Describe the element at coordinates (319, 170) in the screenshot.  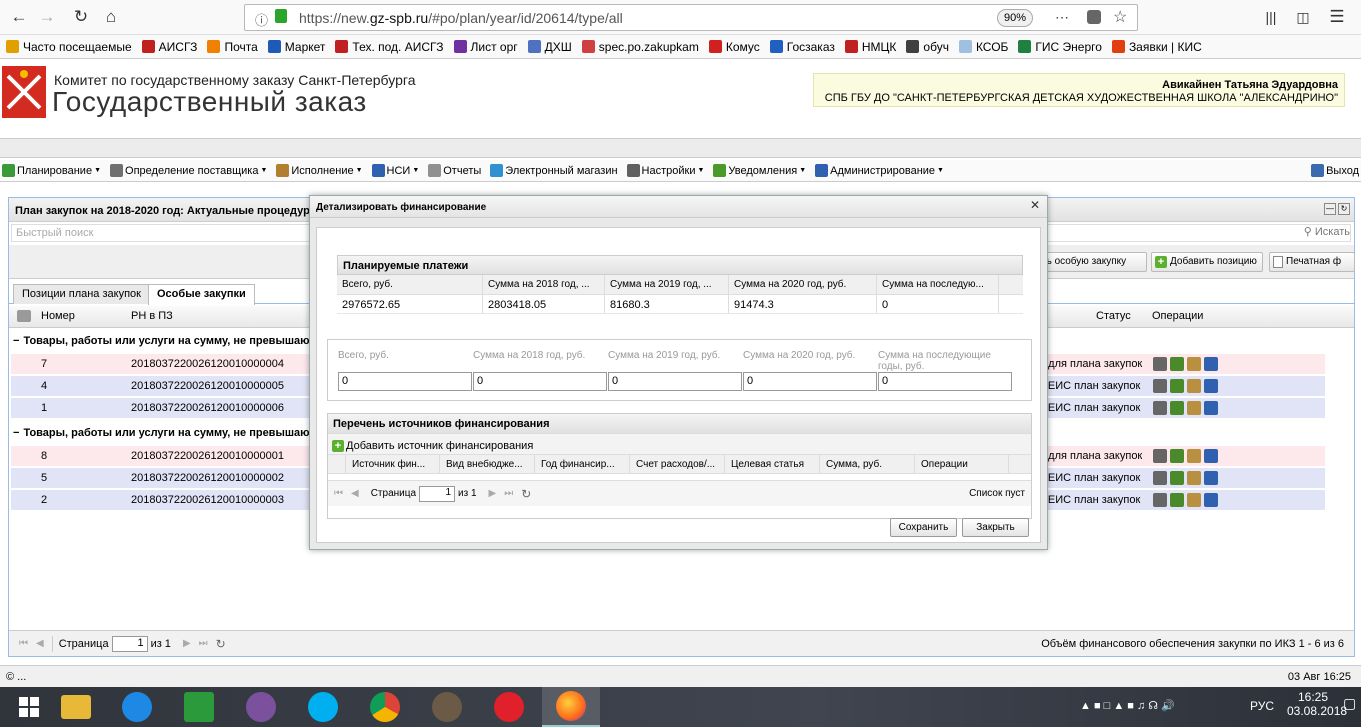
I see `menu-item: Исполнение ▼` at that location.